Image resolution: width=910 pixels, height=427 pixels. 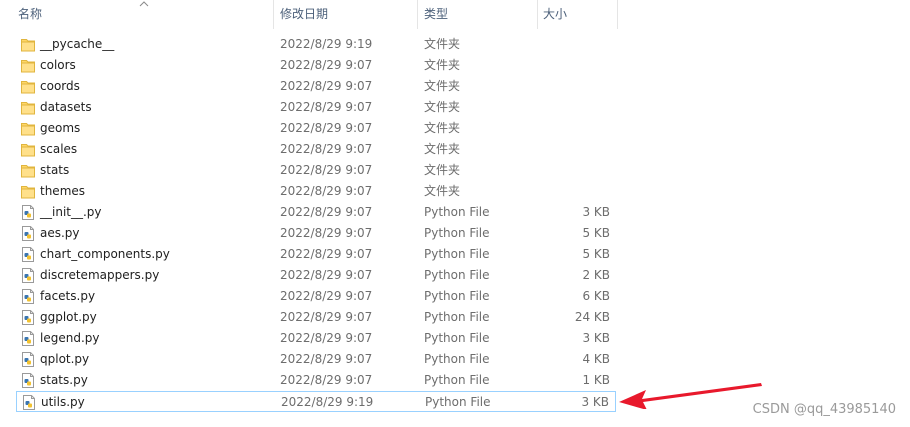 I want to click on column-header-bar: 名称 修改日期 类型 大小, so click(x=455, y=14).